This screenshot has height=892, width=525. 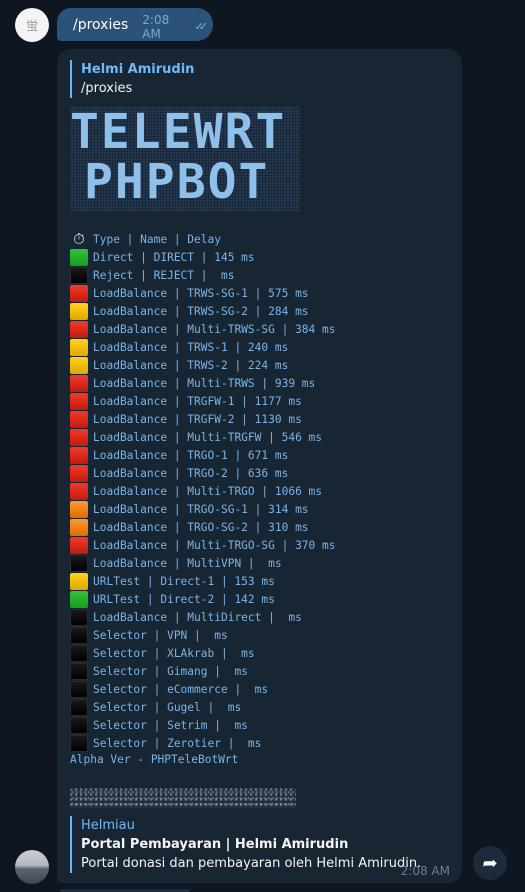 I want to click on proxy-row: Reject | REJECT | ms, so click(x=202, y=275).